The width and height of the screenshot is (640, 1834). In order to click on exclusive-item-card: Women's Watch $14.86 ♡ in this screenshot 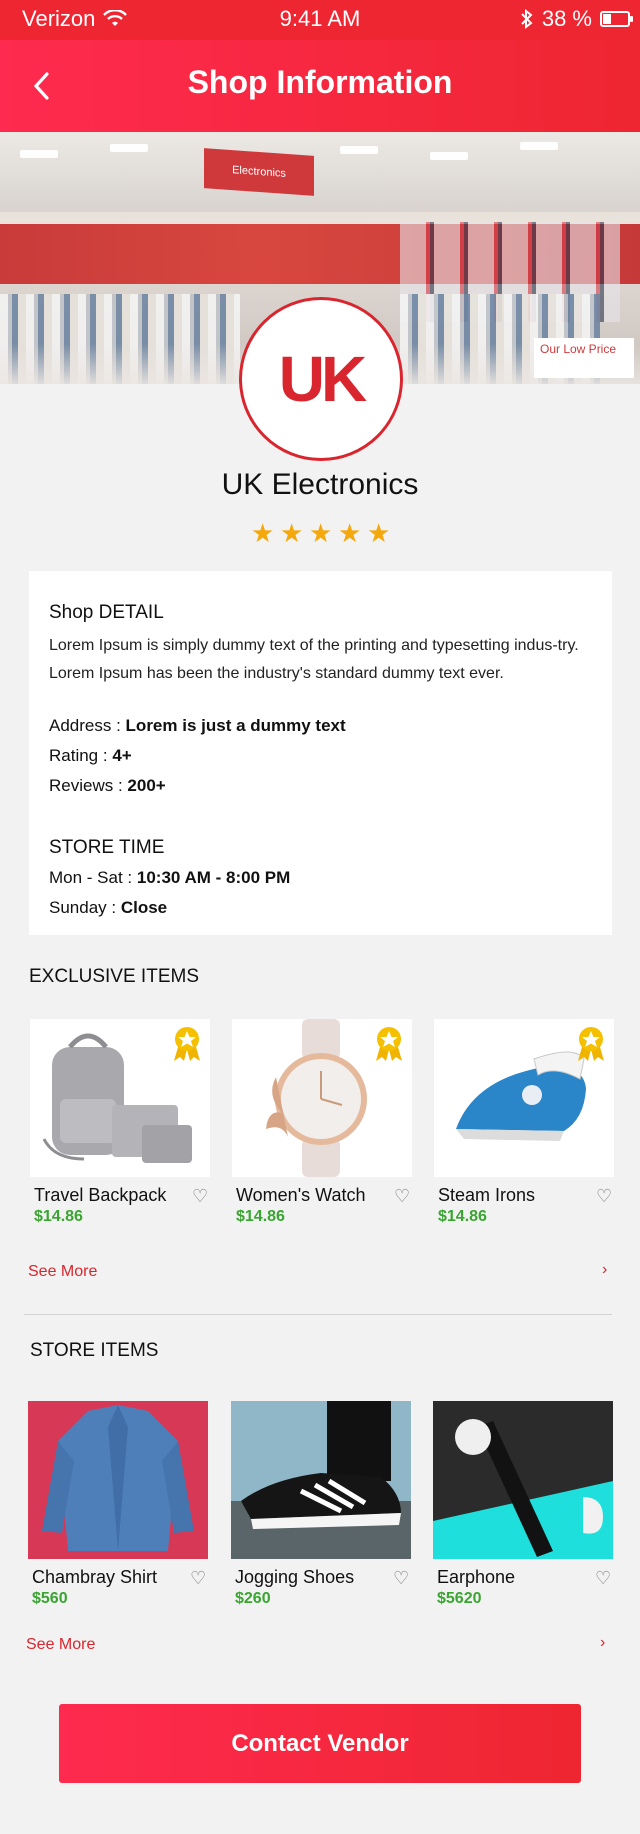, I will do `click(322, 1122)`.